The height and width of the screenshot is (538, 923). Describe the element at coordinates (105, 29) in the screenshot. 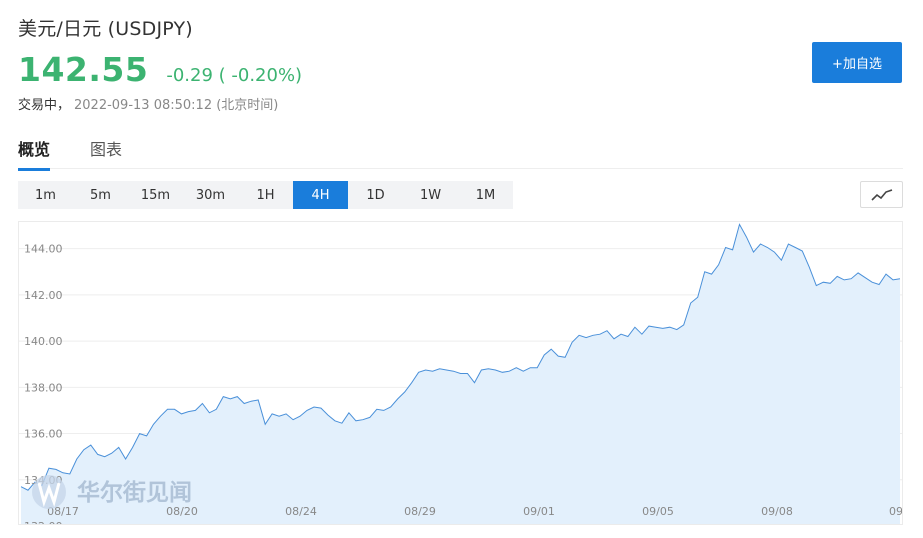

I see `instrument-title: 美元/日元 (USDJPY)` at that location.